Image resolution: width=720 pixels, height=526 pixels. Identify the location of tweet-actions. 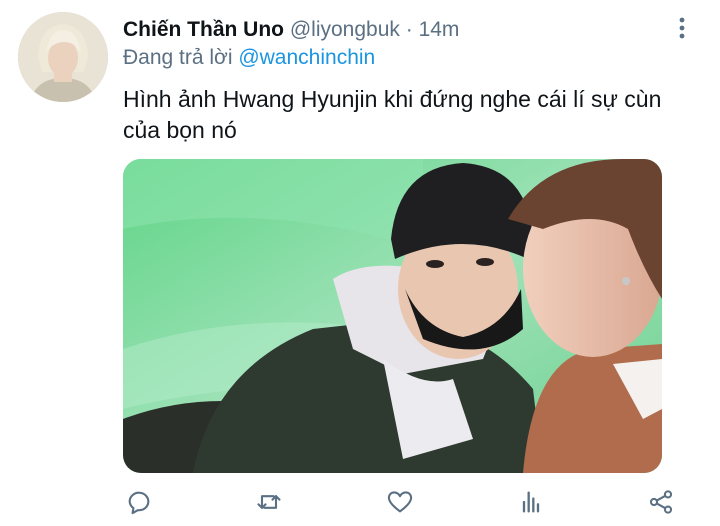
(403, 502).